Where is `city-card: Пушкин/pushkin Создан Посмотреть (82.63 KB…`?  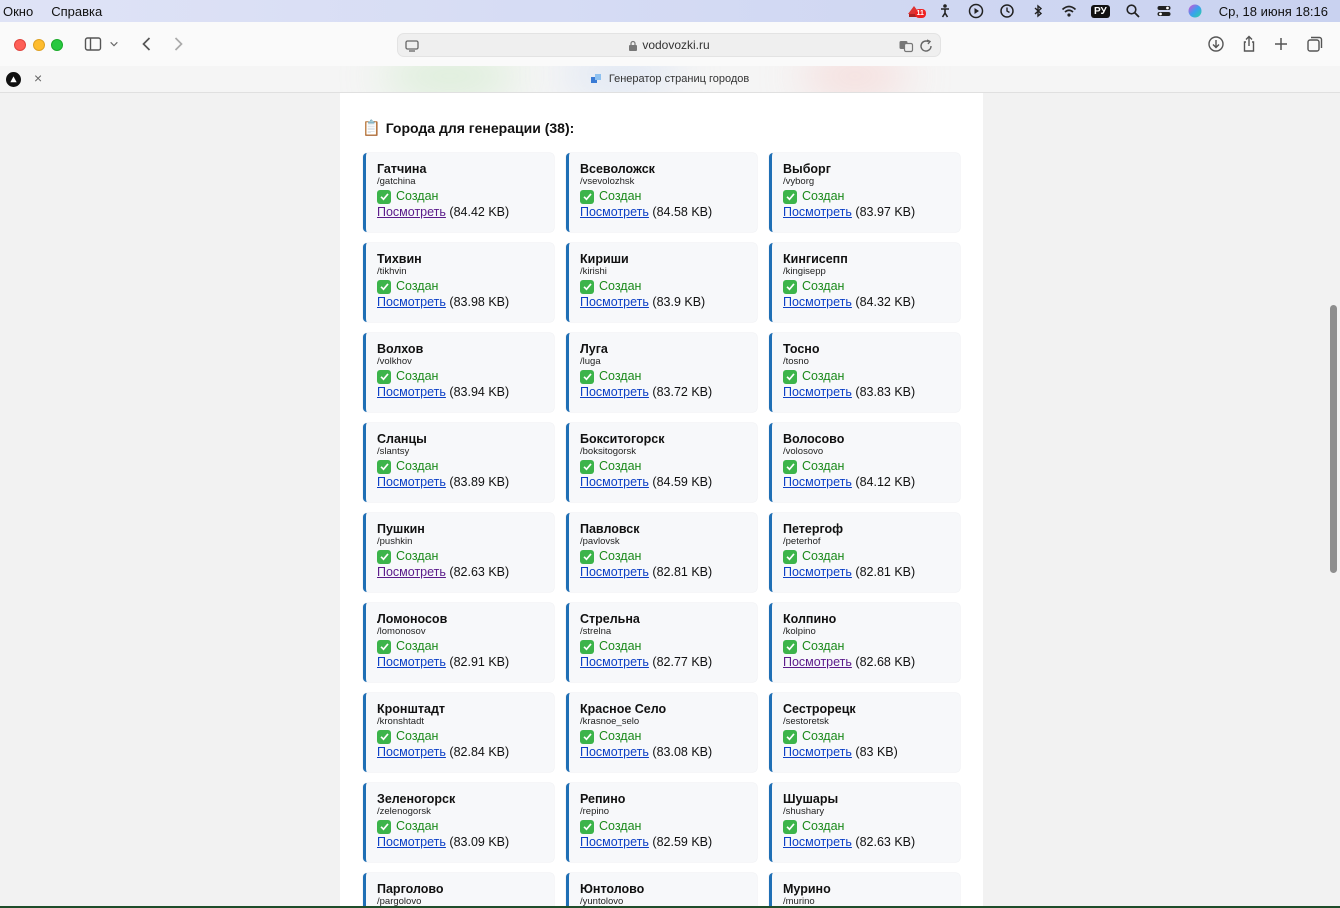
city-card: Пушкин/pushkin Создан Посмотреть (82.63 KB… is located at coordinates (458, 552).